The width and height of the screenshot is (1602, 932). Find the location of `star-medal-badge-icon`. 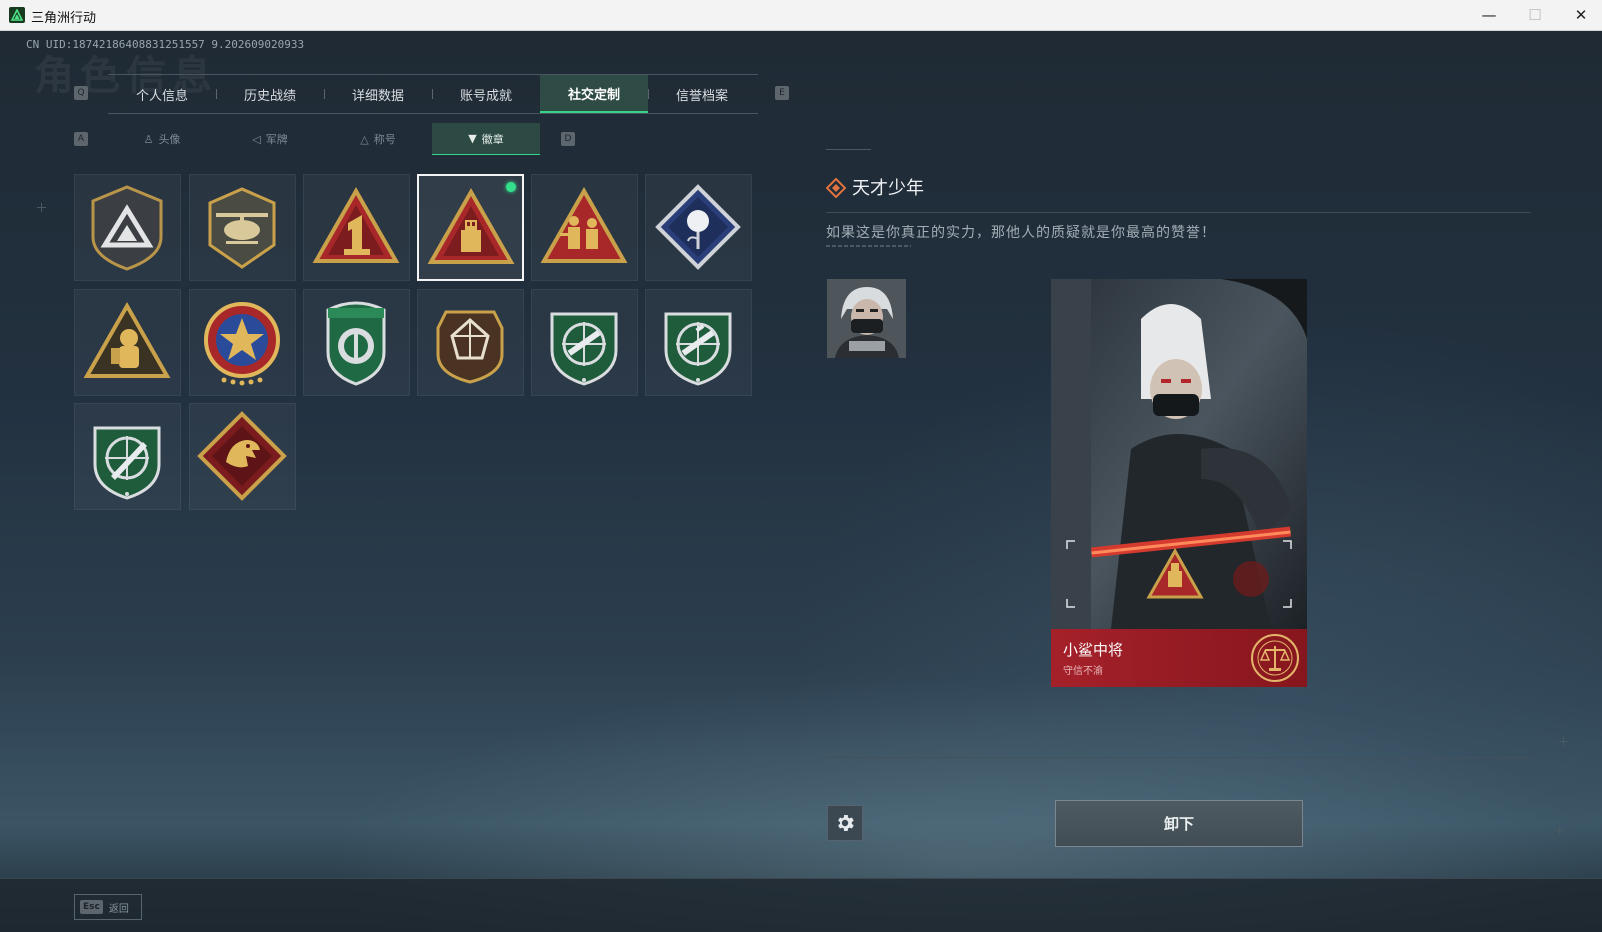

star-medal-badge-icon is located at coordinates (242, 344).